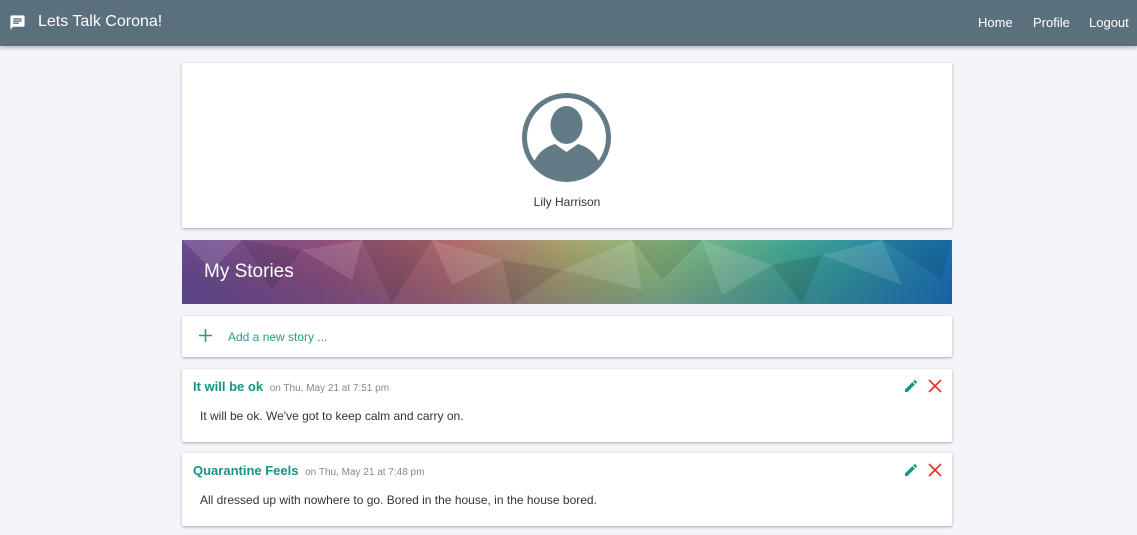 Image resolution: width=1137 pixels, height=535 pixels. What do you see at coordinates (365, 472) in the screenshot?
I see `story-date: on Thu, May 21 at 7:48 pm` at bounding box center [365, 472].